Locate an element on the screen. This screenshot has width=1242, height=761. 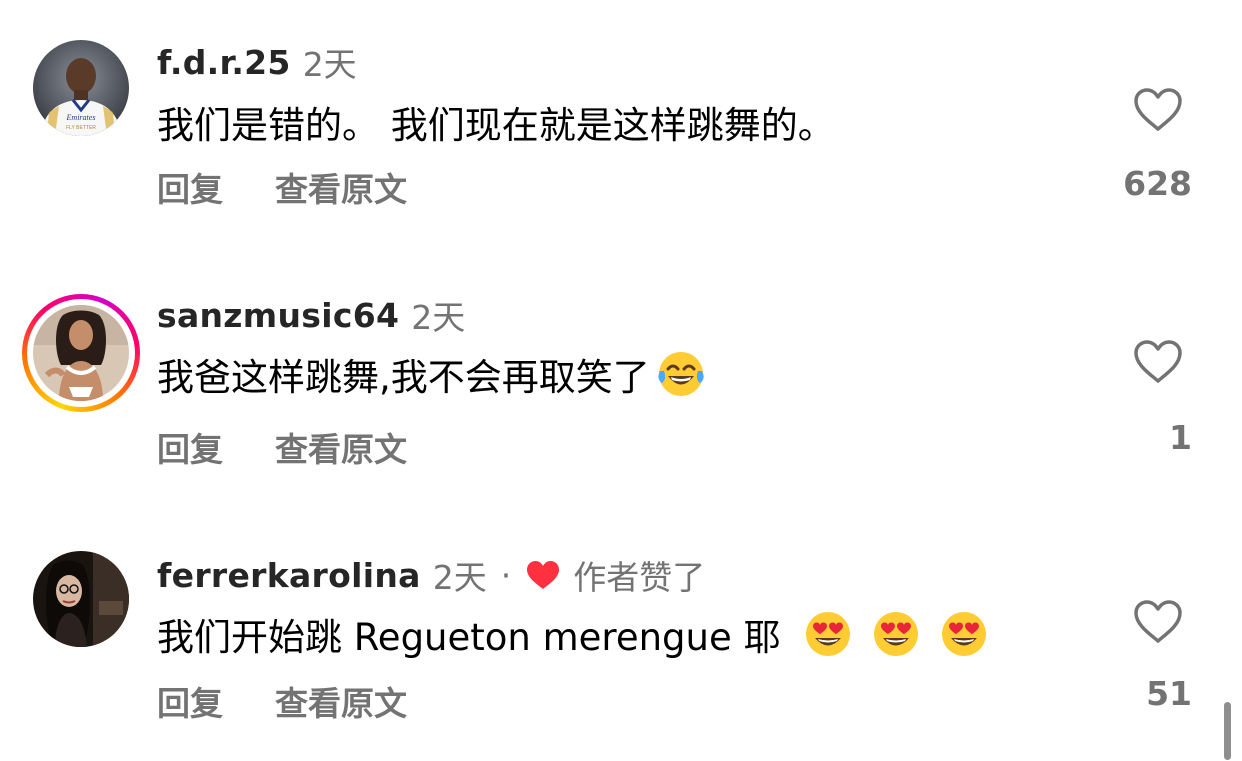
avatar-image: Emirates FLY BETTER is located at coordinates (81, 88).